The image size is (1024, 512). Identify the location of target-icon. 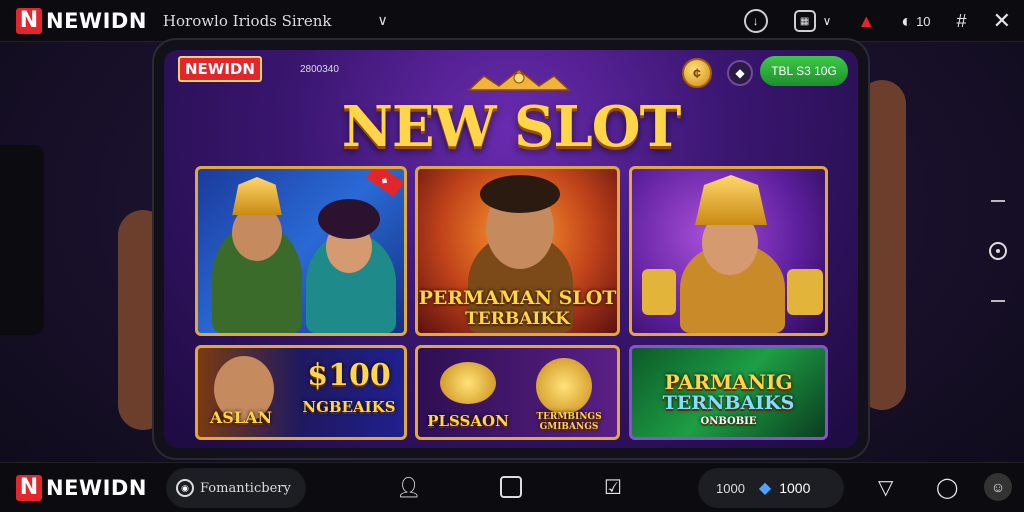
(998, 251).